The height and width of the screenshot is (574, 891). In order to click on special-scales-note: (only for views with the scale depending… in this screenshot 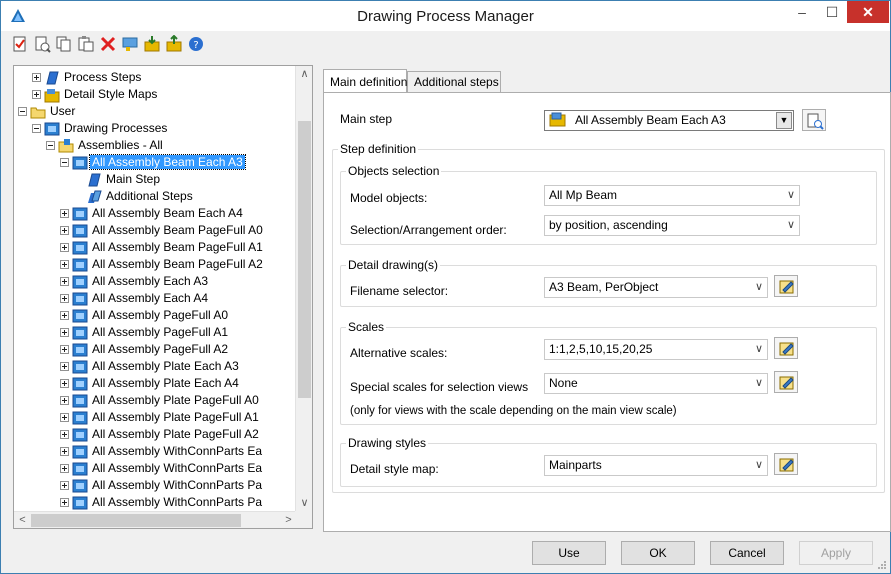, I will do `click(513, 411)`.